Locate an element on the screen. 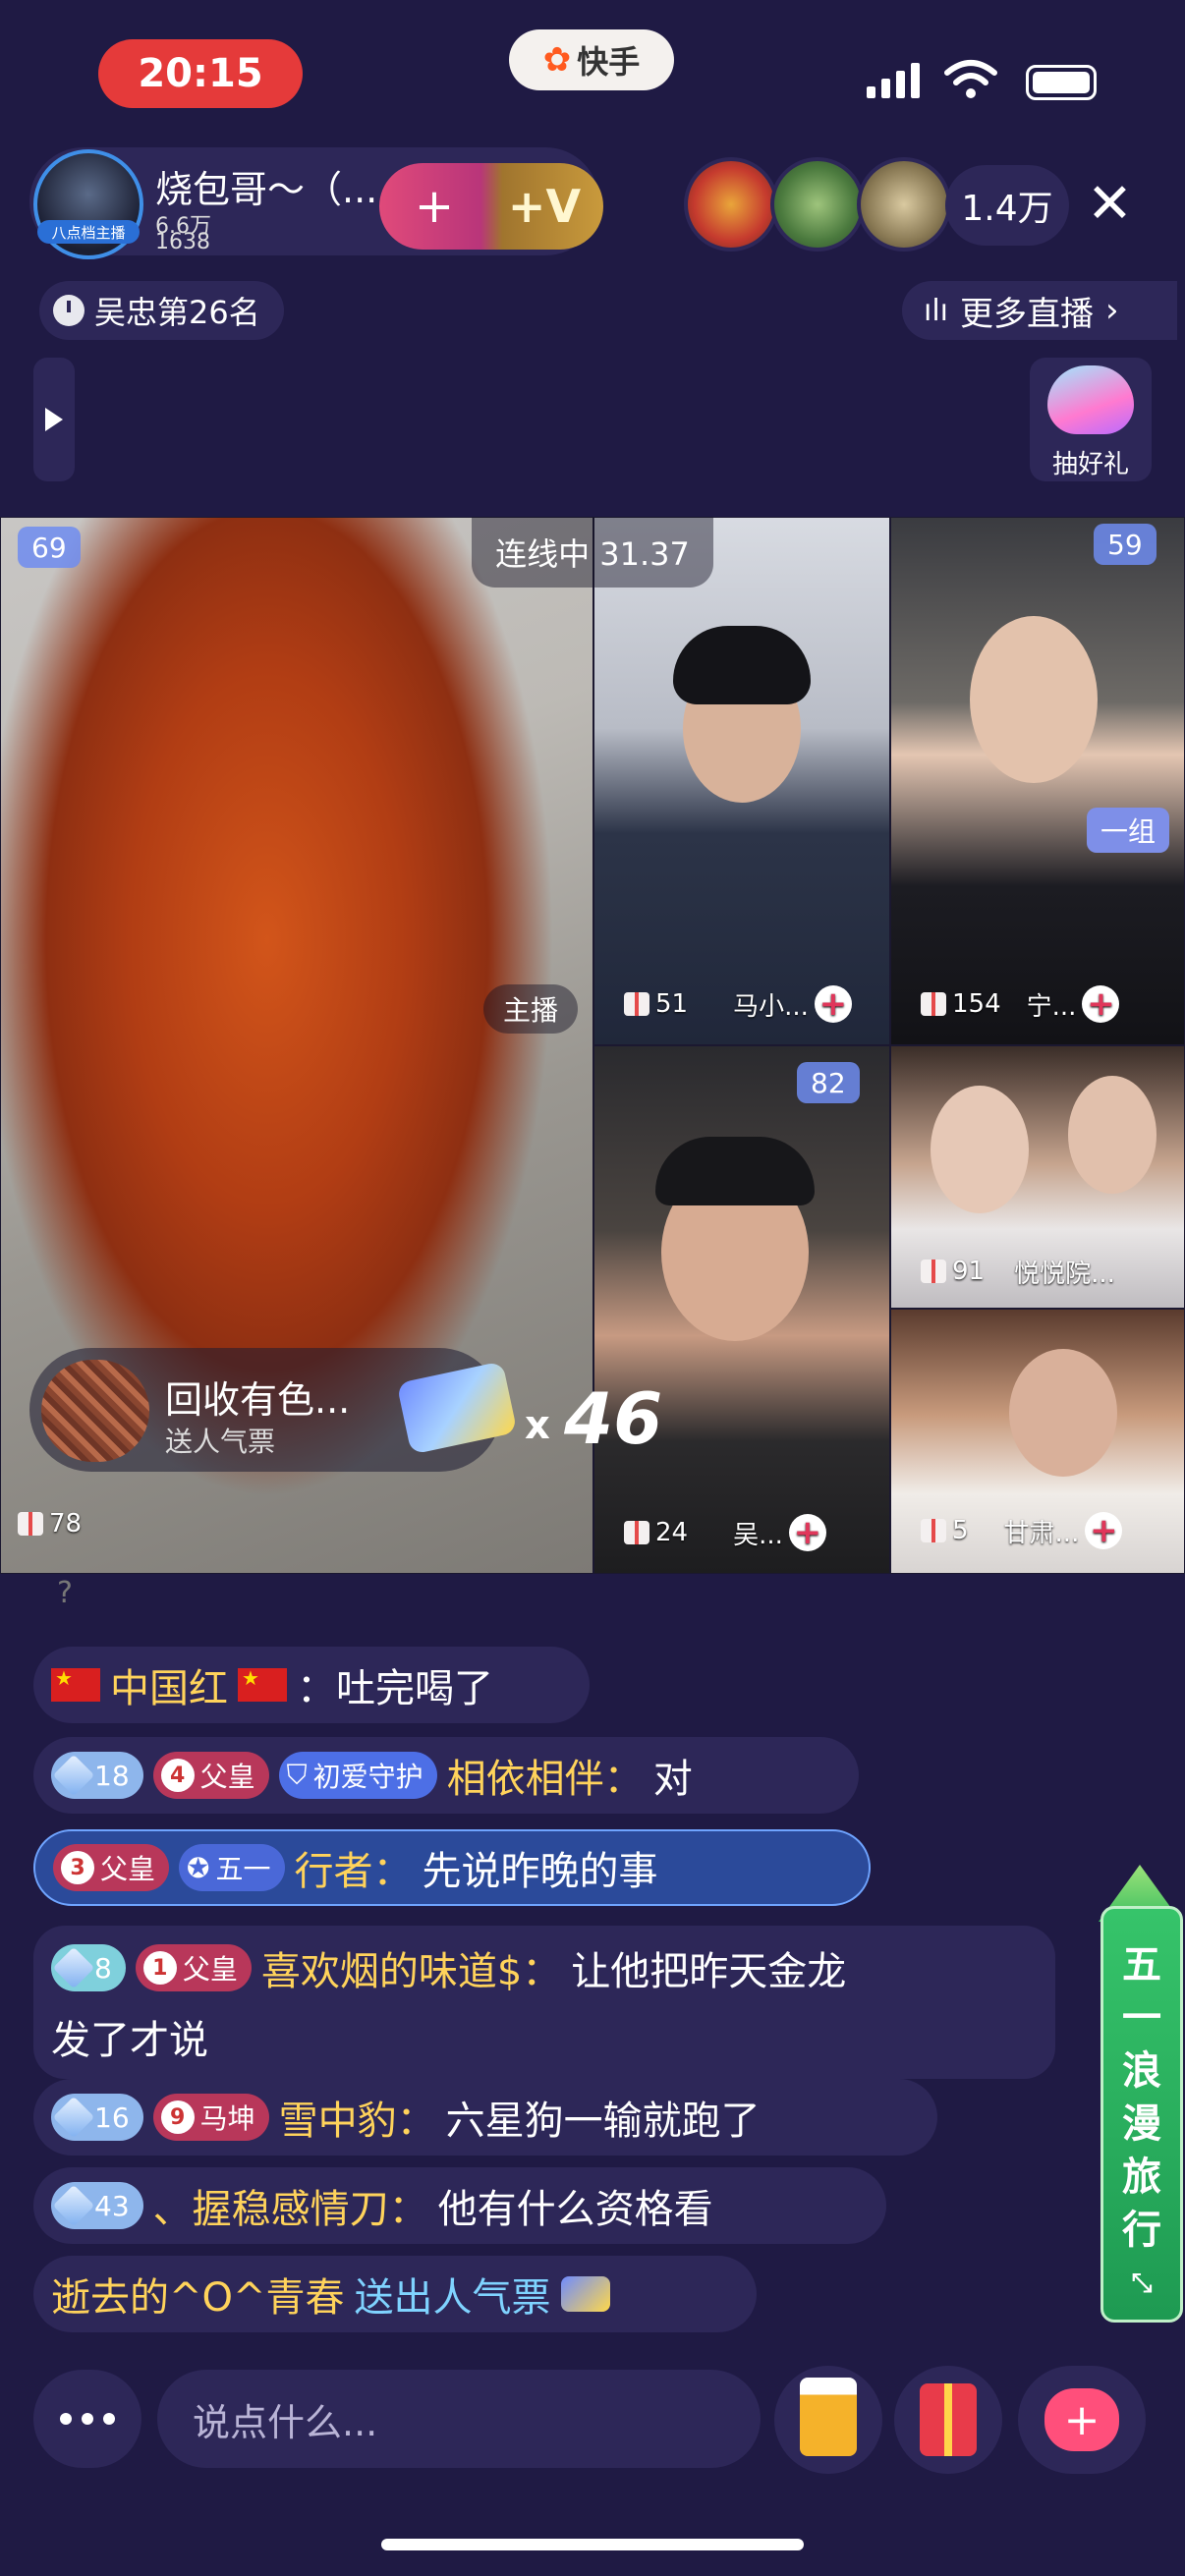  chat-text: 他有什么资格看 is located at coordinates (575, 2209).